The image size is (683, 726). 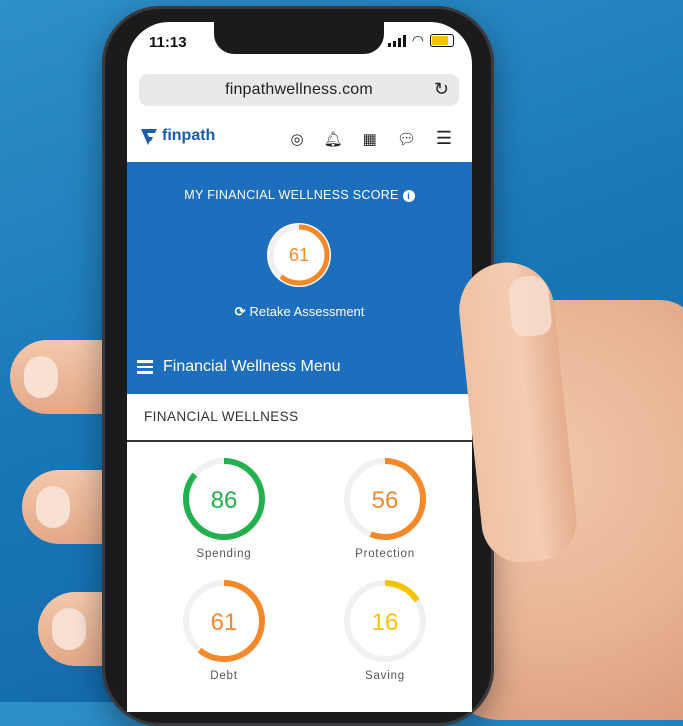 I want to click on financial-wellness-menu-toggle: Financial Wellness Menu, so click(x=239, y=367).